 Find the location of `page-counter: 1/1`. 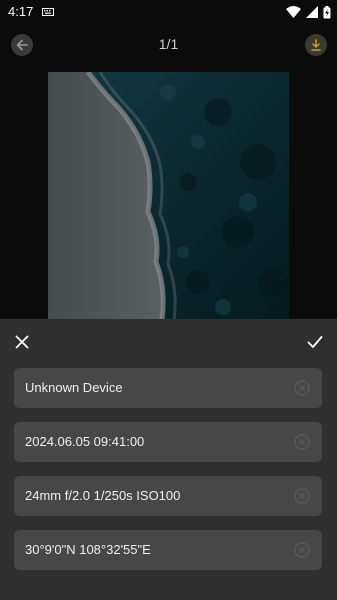

page-counter: 1/1 is located at coordinates (168, 44).